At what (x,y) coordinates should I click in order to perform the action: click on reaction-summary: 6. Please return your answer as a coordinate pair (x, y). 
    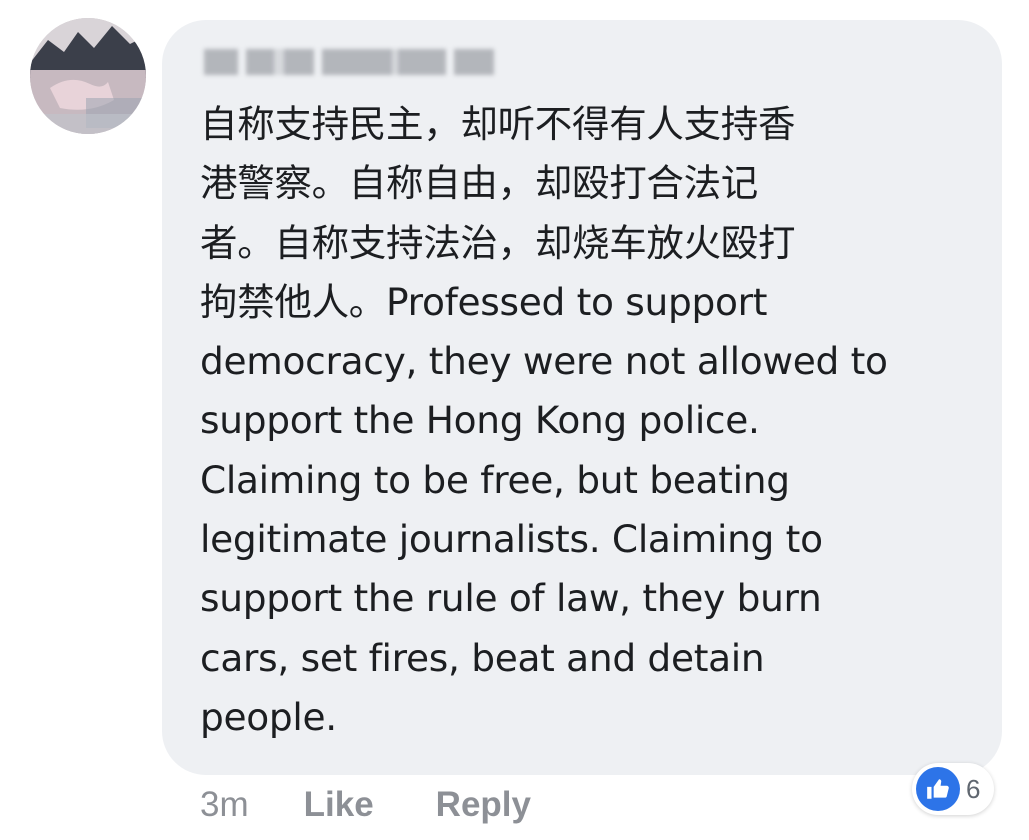
    Looking at the image, I should click on (953, 789).